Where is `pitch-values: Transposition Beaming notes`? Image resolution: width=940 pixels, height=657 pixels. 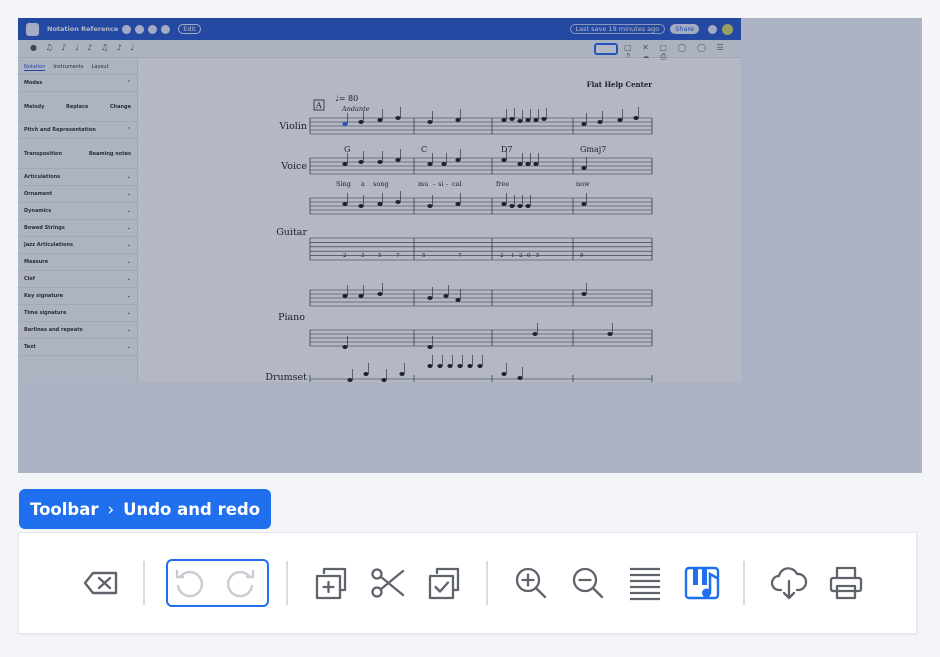 pitch-values: Transposition Beaming notes is located at coordinates (77, 154).